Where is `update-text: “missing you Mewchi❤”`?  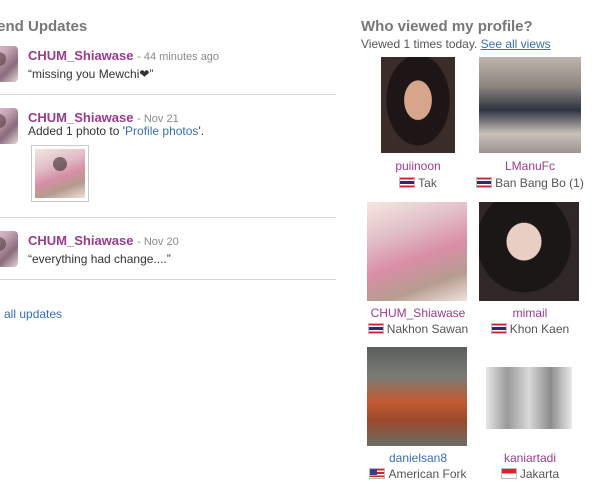
update-text: “missing you Mewchi❤” is located at coordinates (91, 74).